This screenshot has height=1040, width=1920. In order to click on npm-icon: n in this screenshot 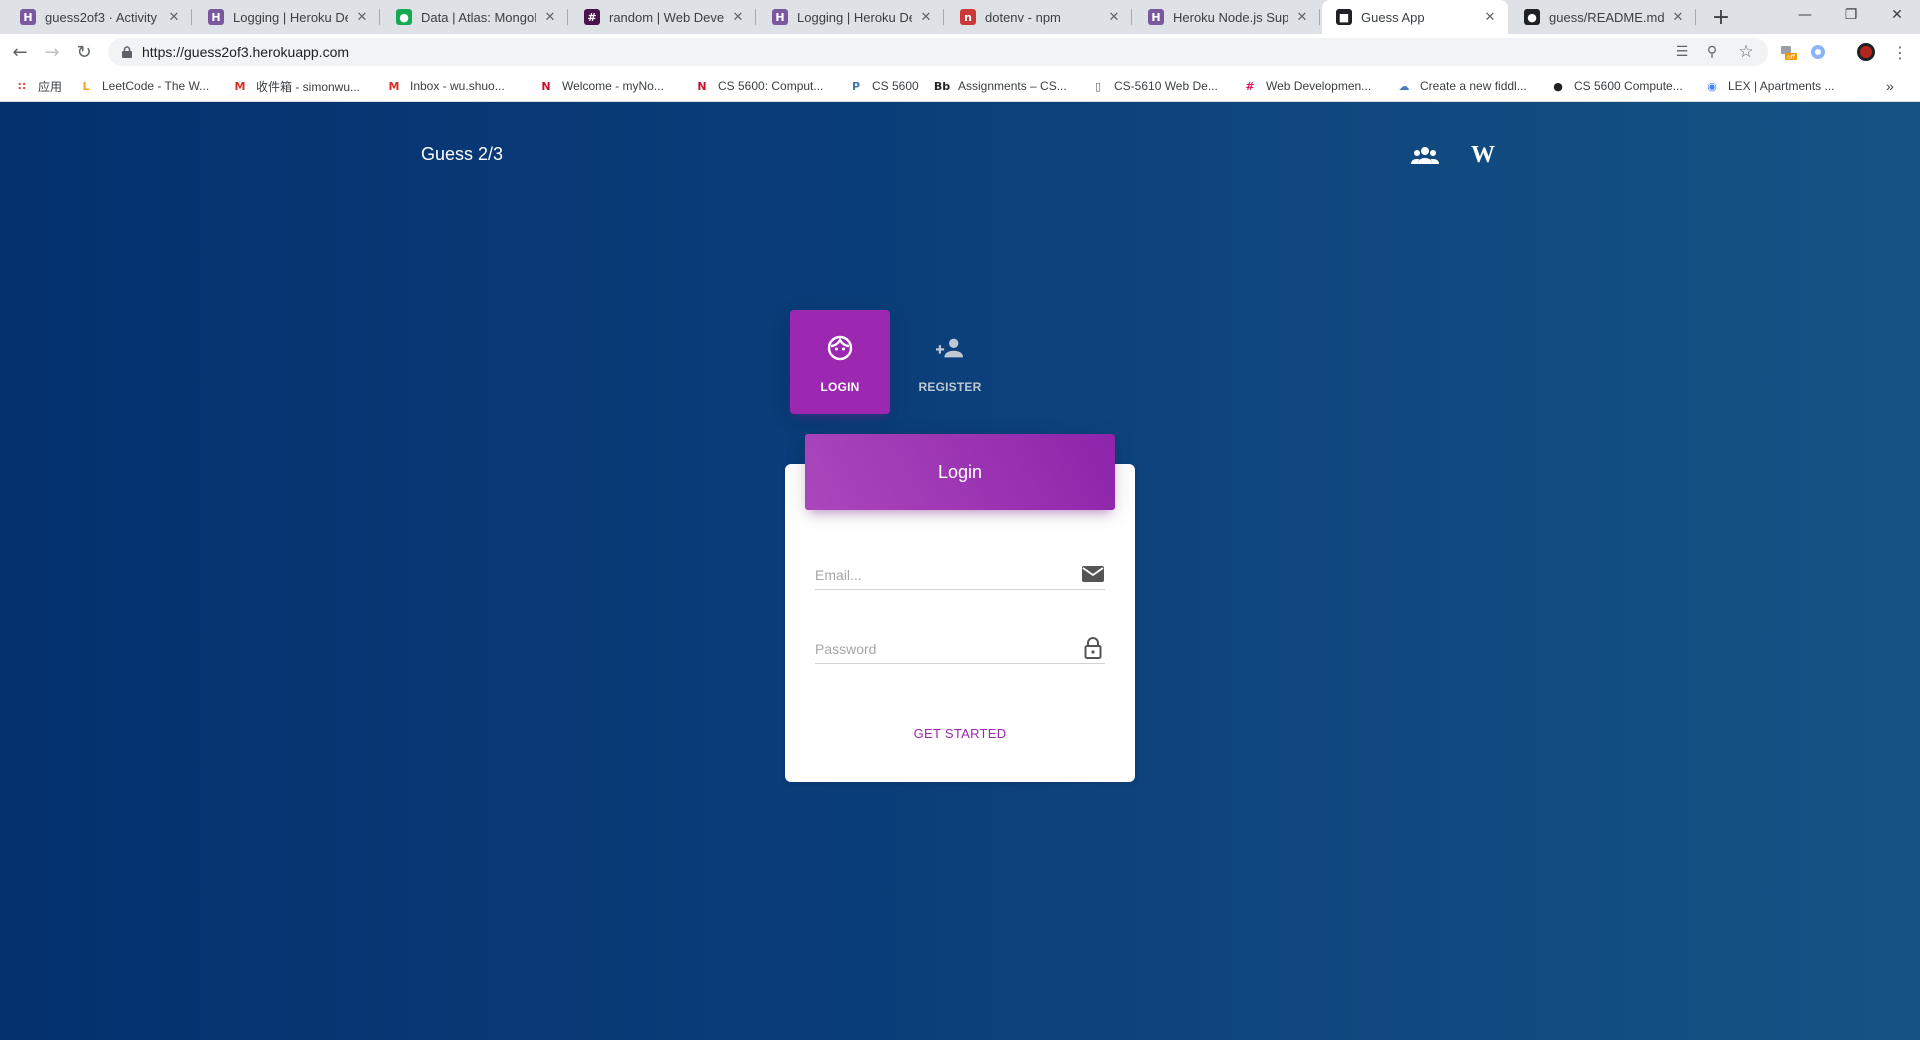, I will do `click(968, 17)`.